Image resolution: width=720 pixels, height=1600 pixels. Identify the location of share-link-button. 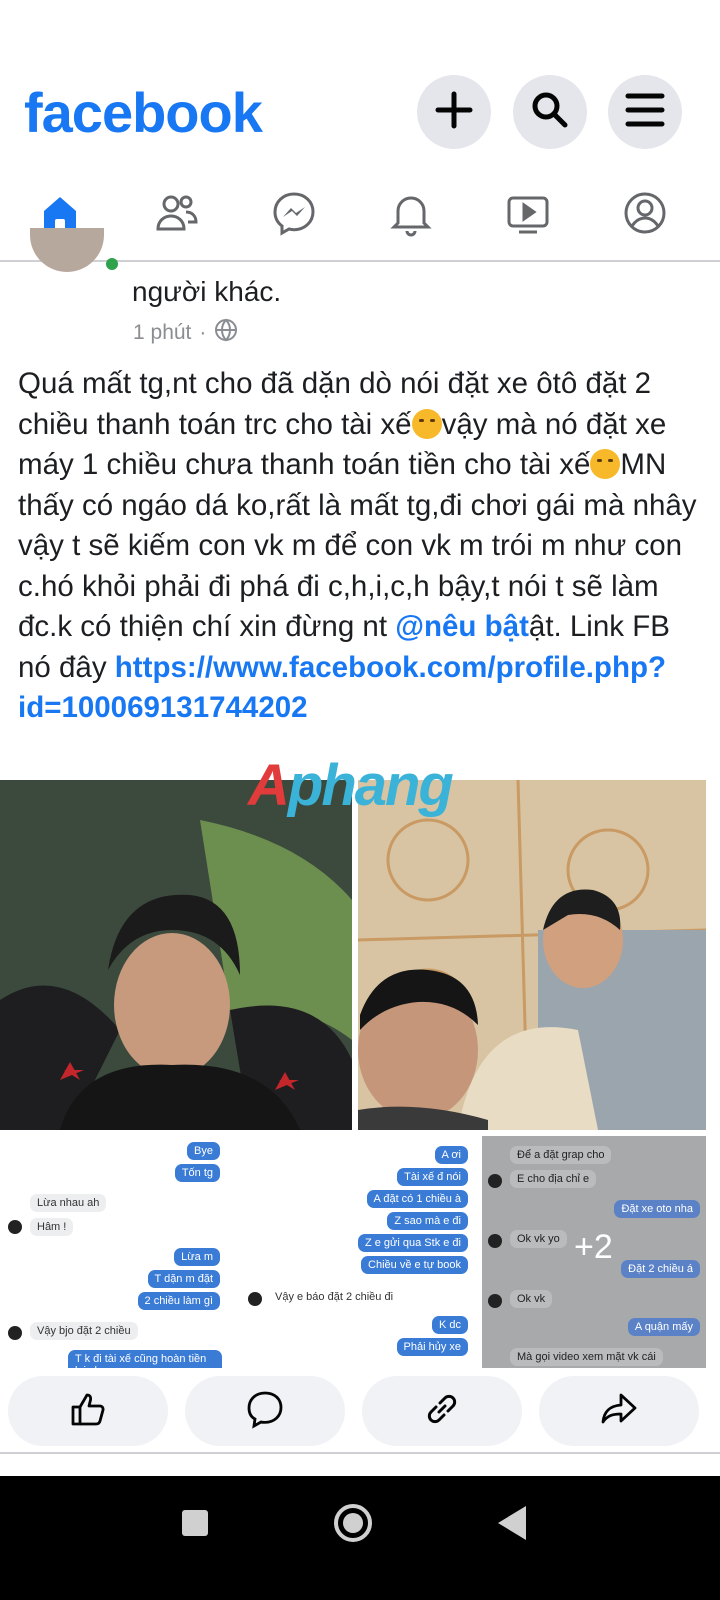
(442, 1411).